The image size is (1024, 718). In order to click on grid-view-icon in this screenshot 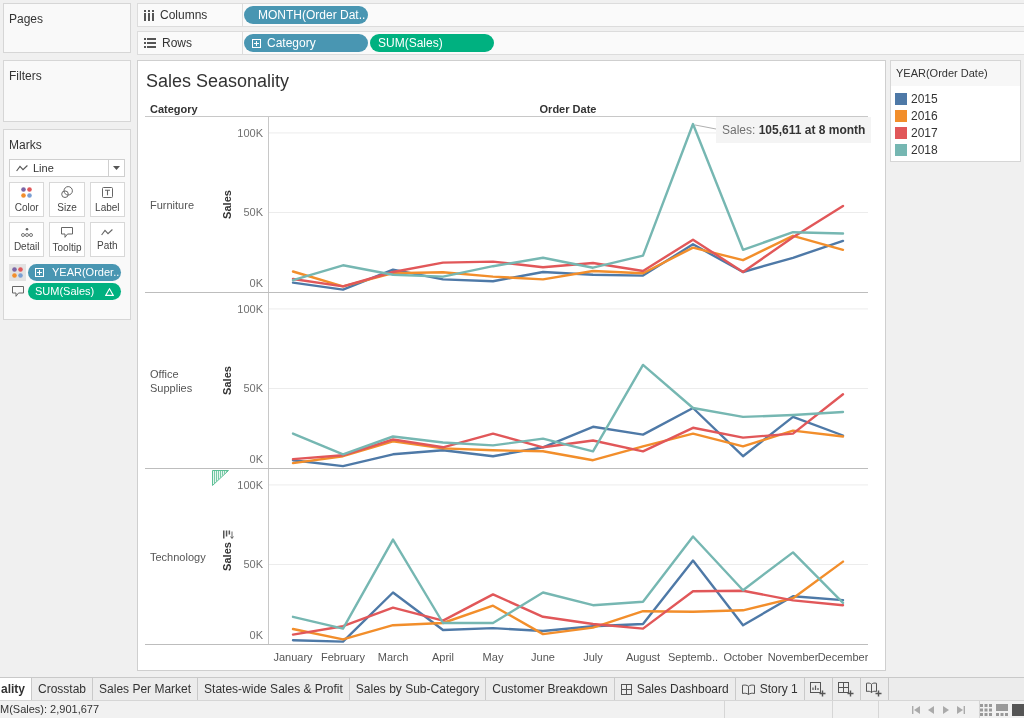, I will do `click(986, 709)`.